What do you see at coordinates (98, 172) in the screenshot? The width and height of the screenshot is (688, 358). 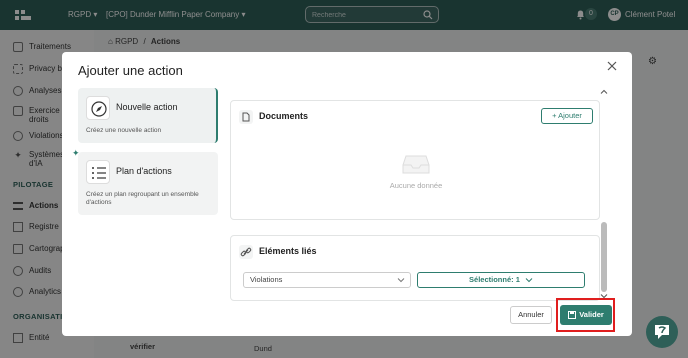 I see `list-icon` at bounding box center [98, 172].